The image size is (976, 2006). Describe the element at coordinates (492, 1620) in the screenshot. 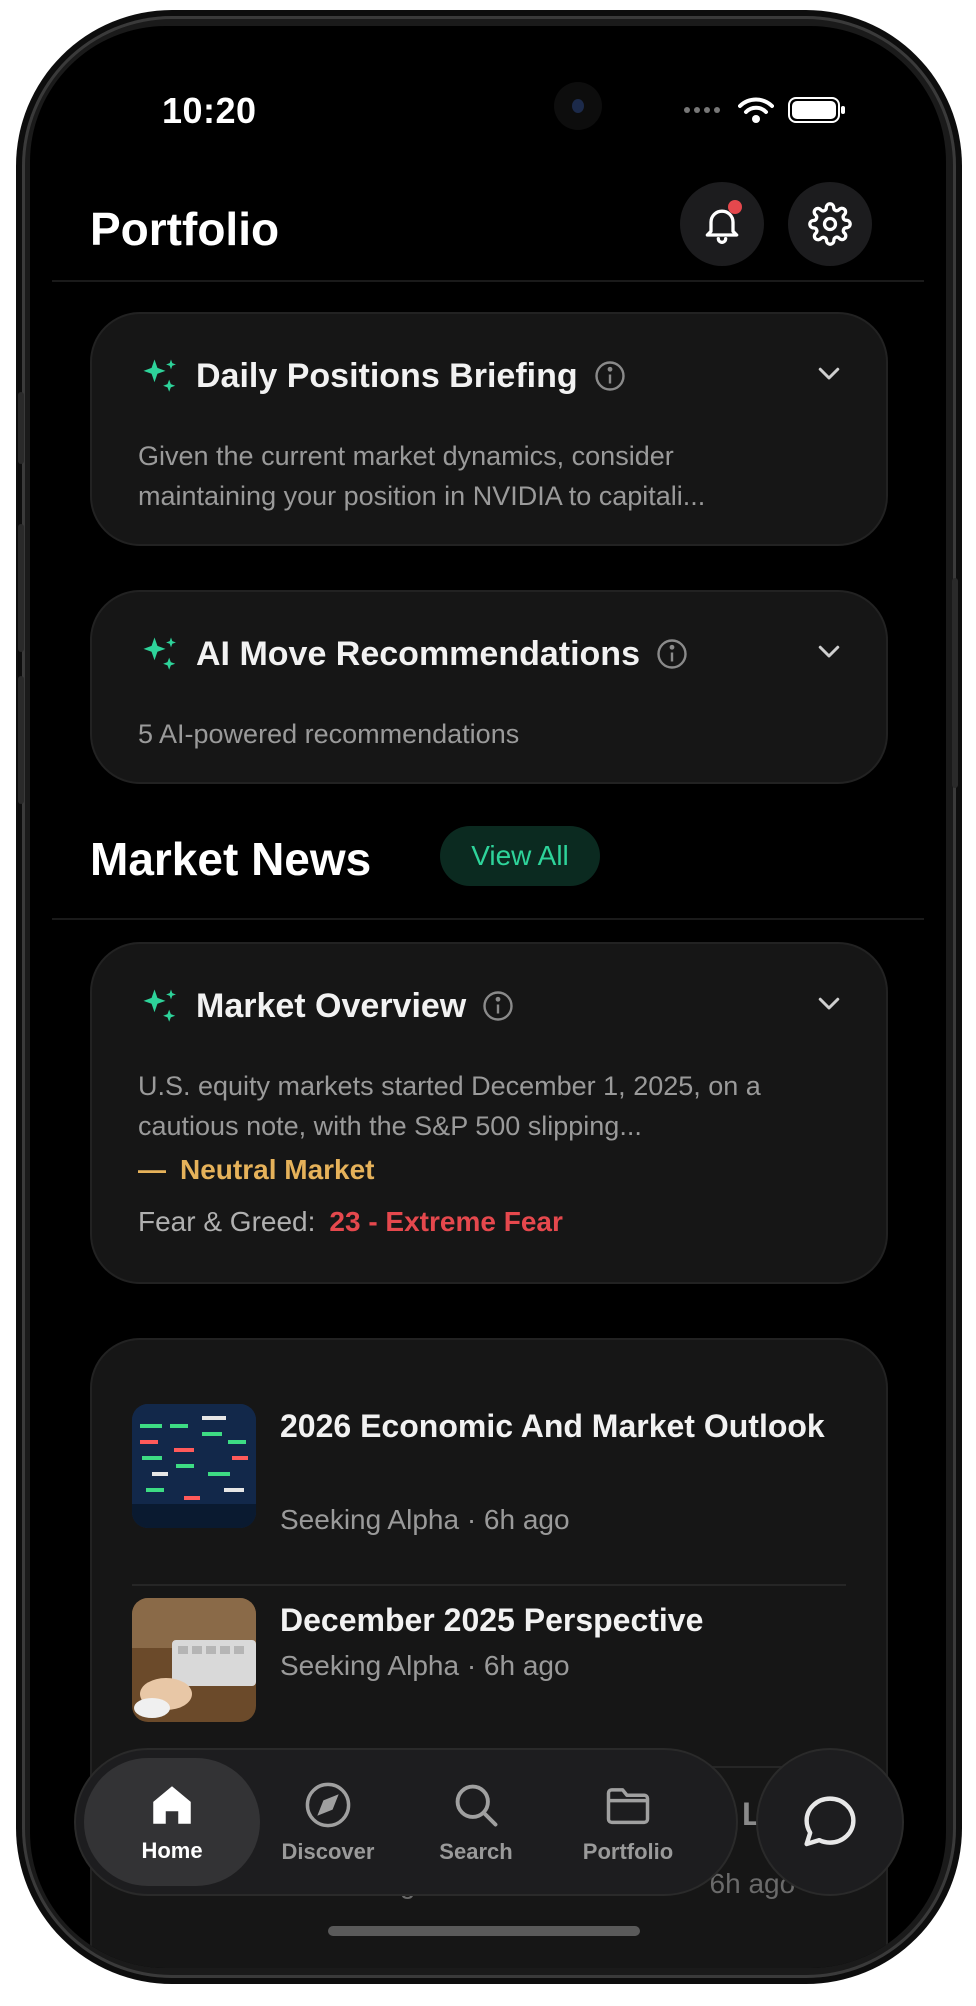

I see `news-title: December 2025 Perspective` at that location.